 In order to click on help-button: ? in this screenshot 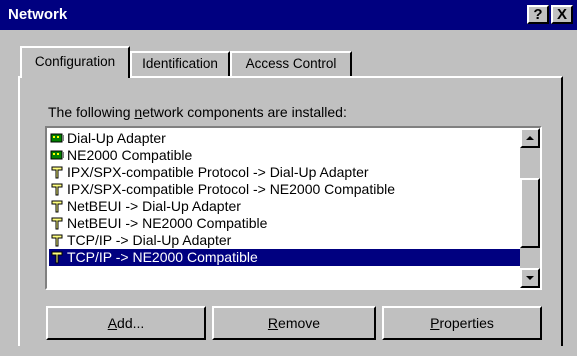, I will do `click(538, 14)`.